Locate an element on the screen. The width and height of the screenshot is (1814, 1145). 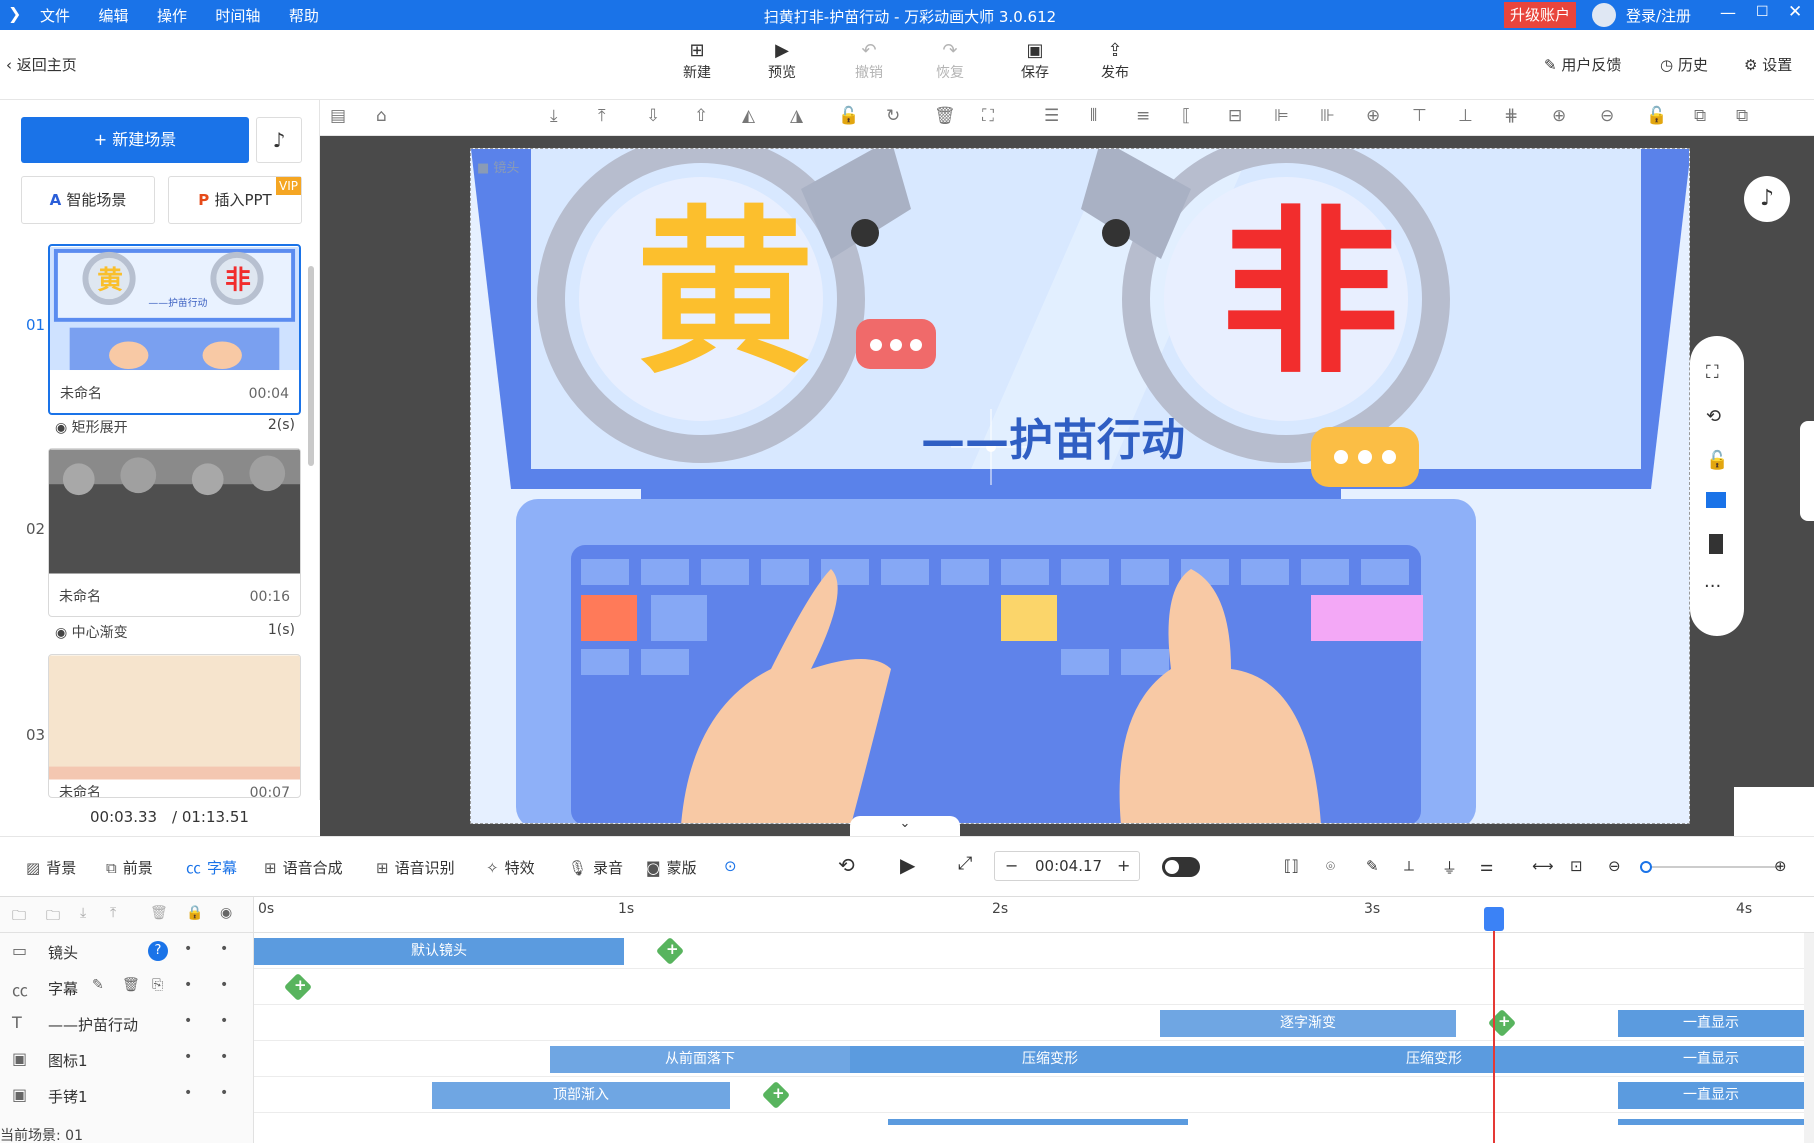
snap-icon: ⟦⟧ is located at coordinates (1291, 866).